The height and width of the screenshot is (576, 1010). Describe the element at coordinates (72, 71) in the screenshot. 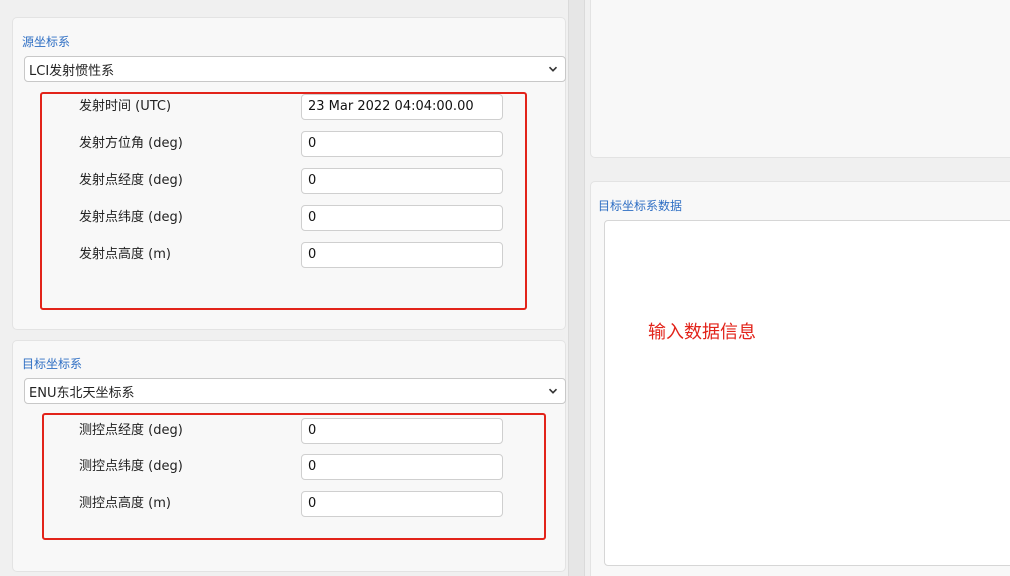

I see `source-frame-selected: LCI发射惯性系` at that location.